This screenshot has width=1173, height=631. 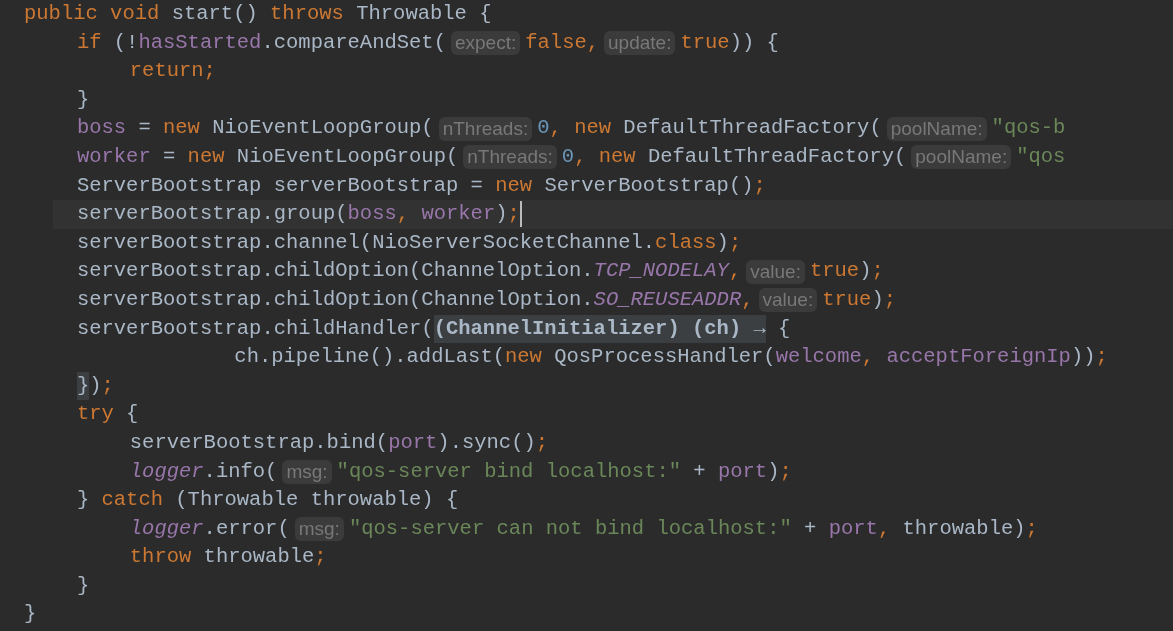 What do you see at coordinates (280, 185) in the screenshot?
I see `code-token: ServerBootstrap serverBootstrap =` at bounding box center [280, 185].